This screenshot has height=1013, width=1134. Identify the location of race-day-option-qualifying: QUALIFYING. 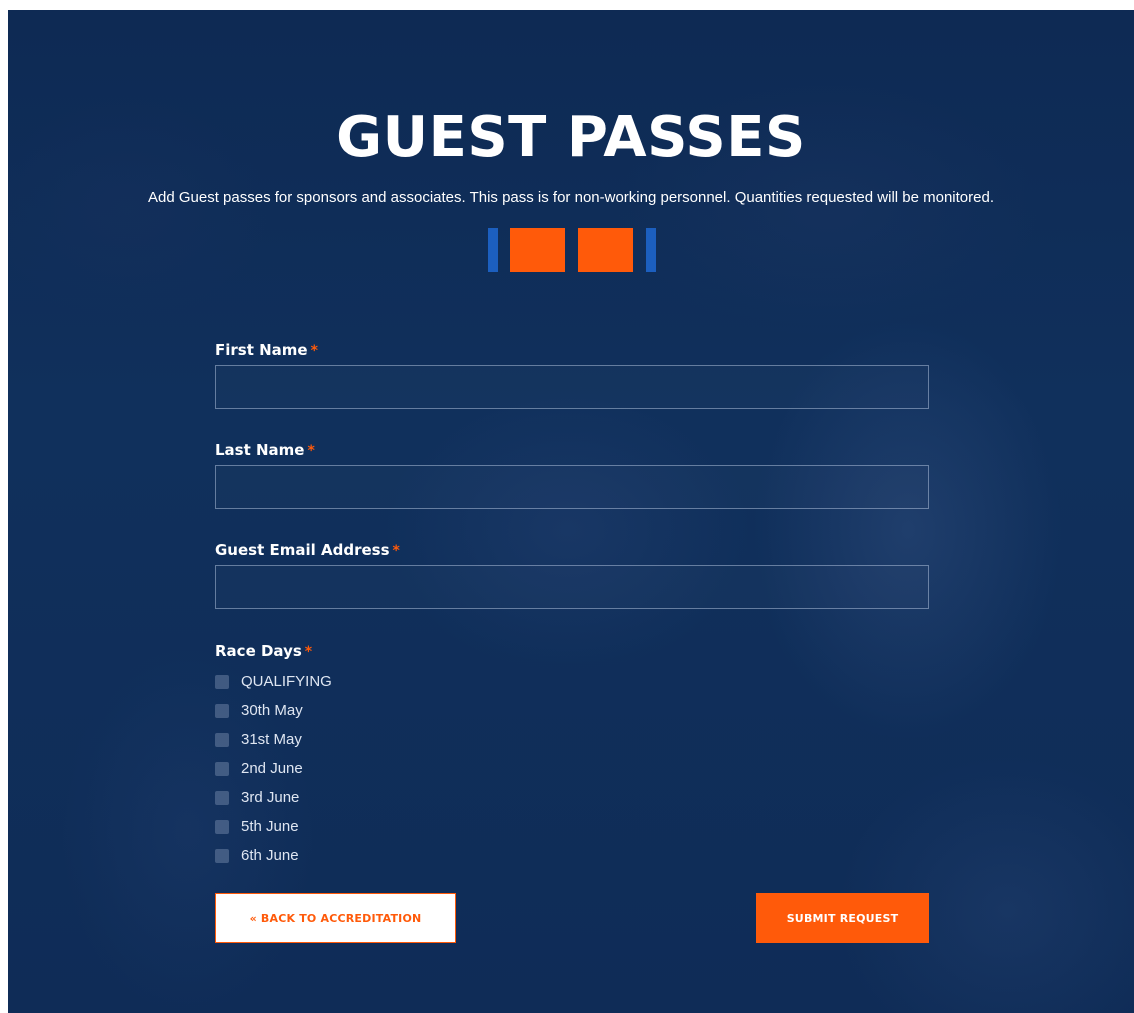
(273, 681).